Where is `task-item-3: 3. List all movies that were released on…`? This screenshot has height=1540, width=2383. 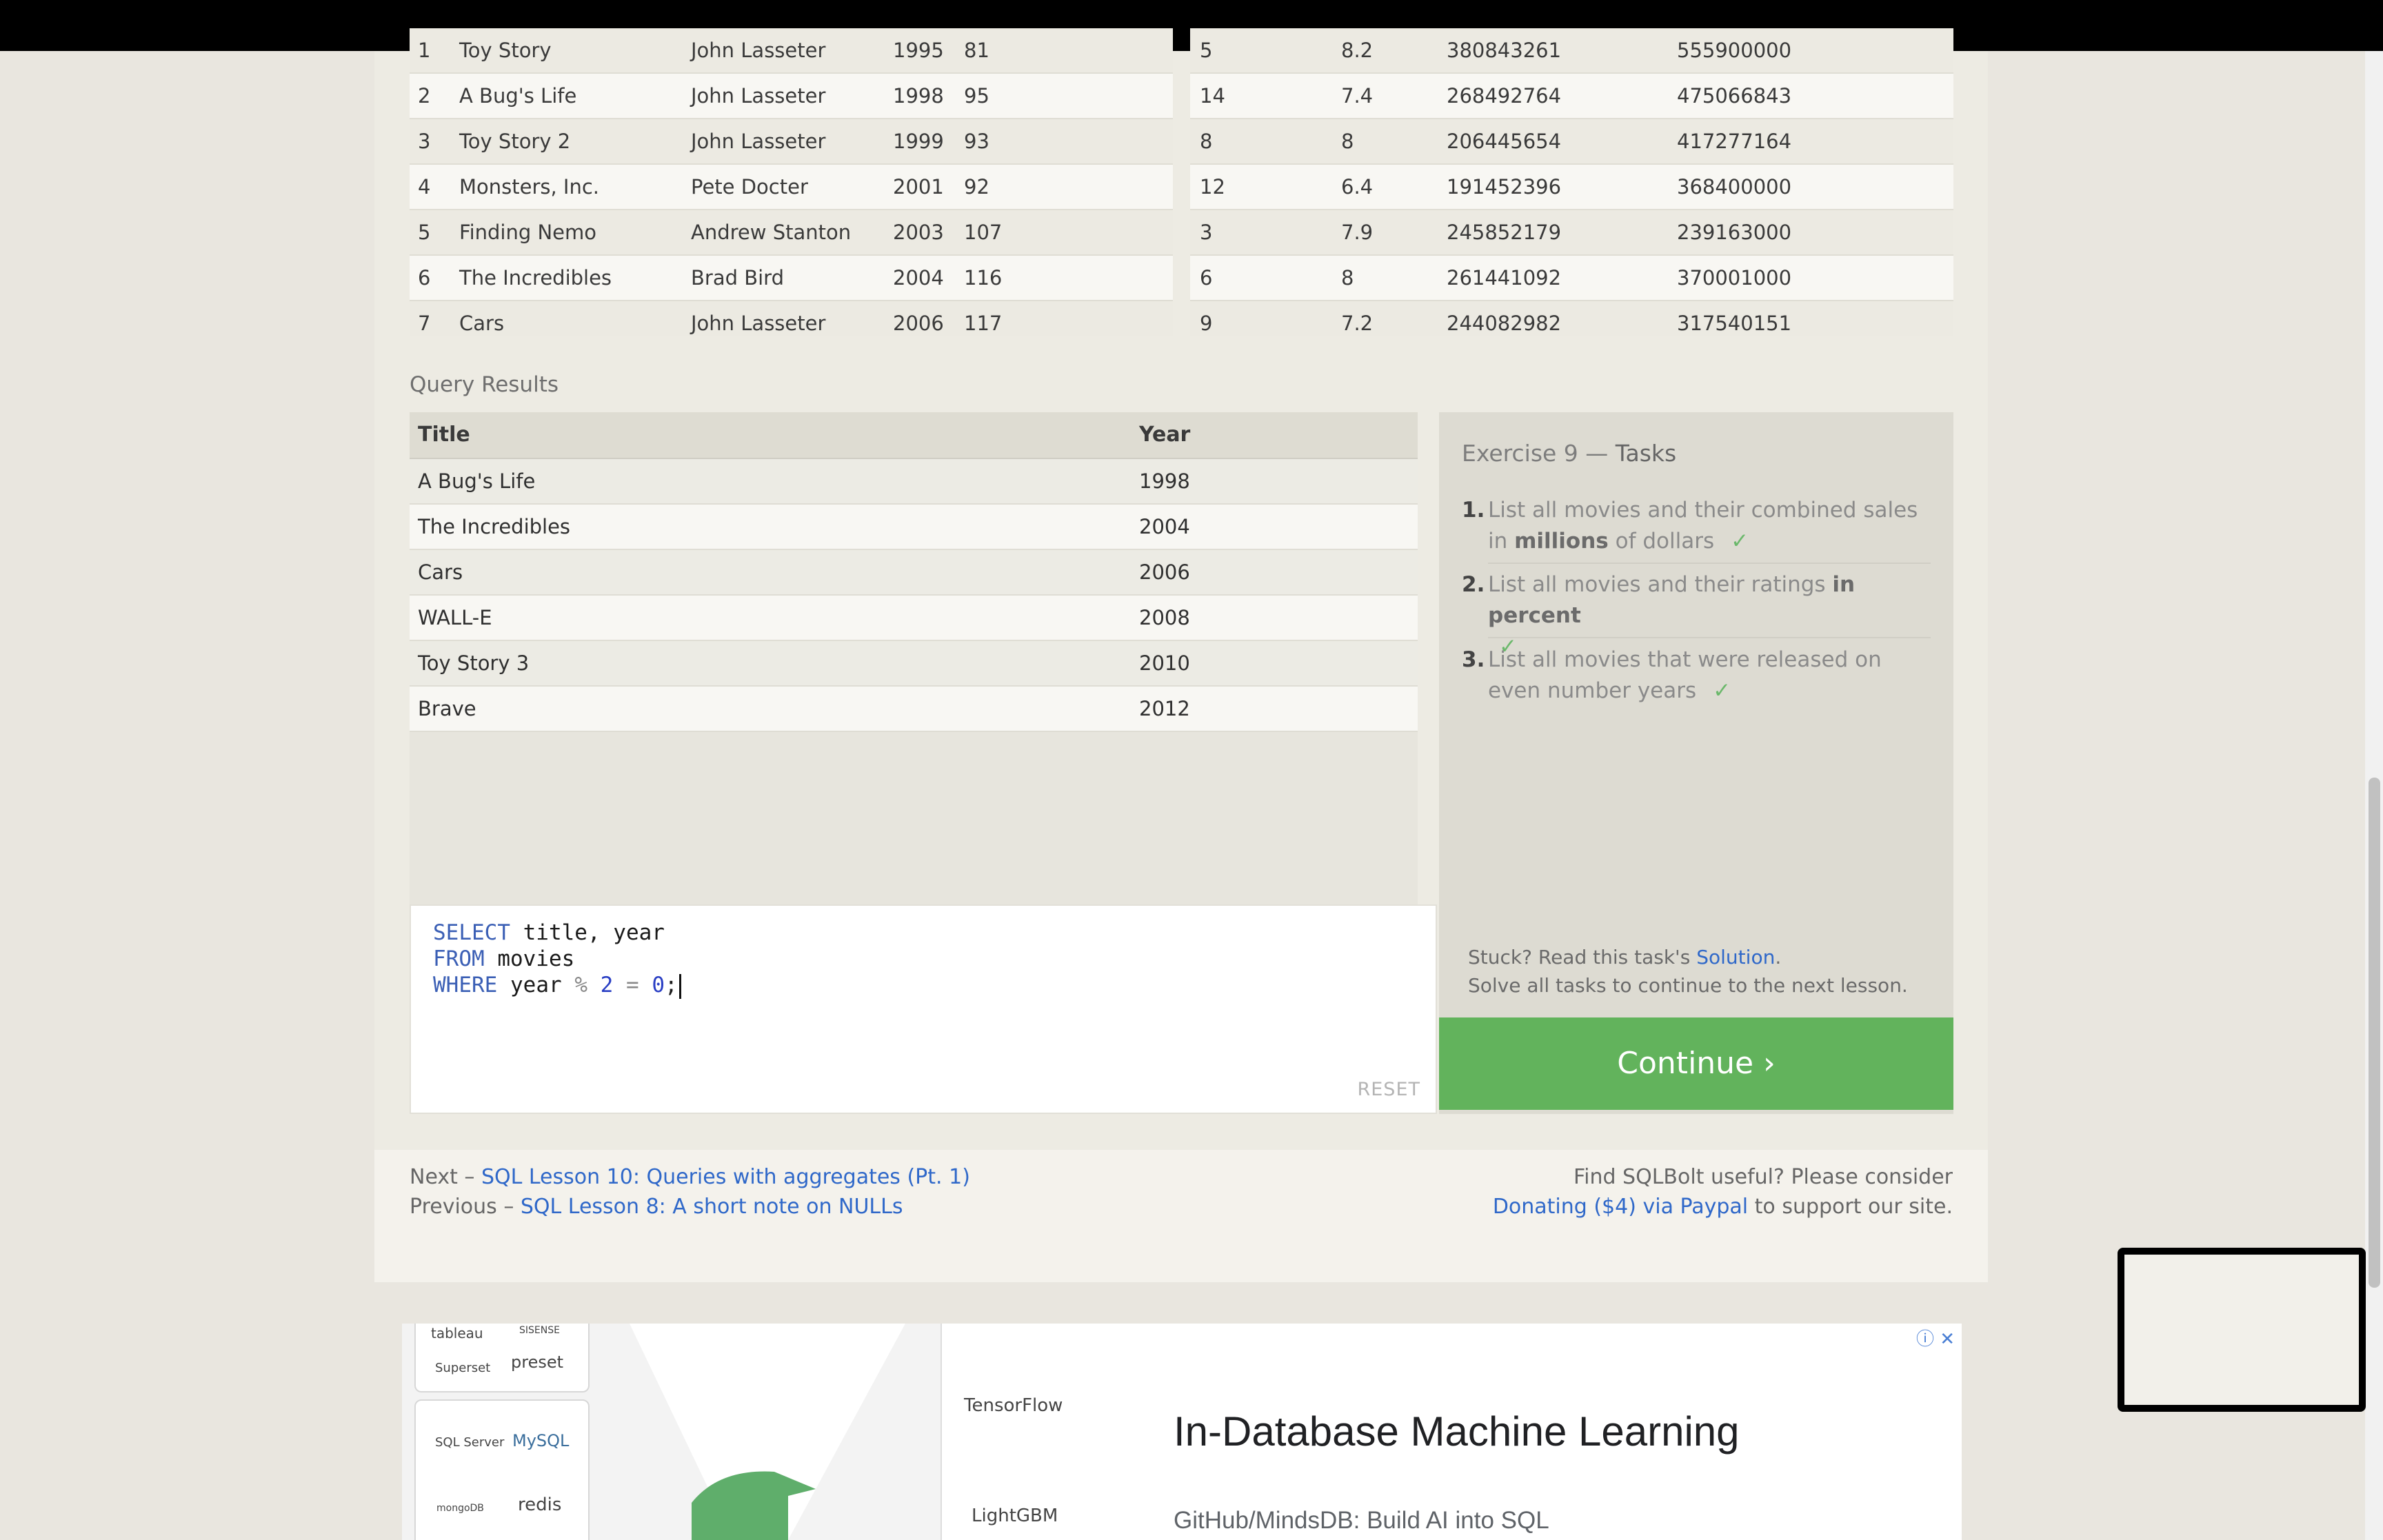 task-item-3: 3. List all movies that were released on… is located at coordinates (1696, 676).